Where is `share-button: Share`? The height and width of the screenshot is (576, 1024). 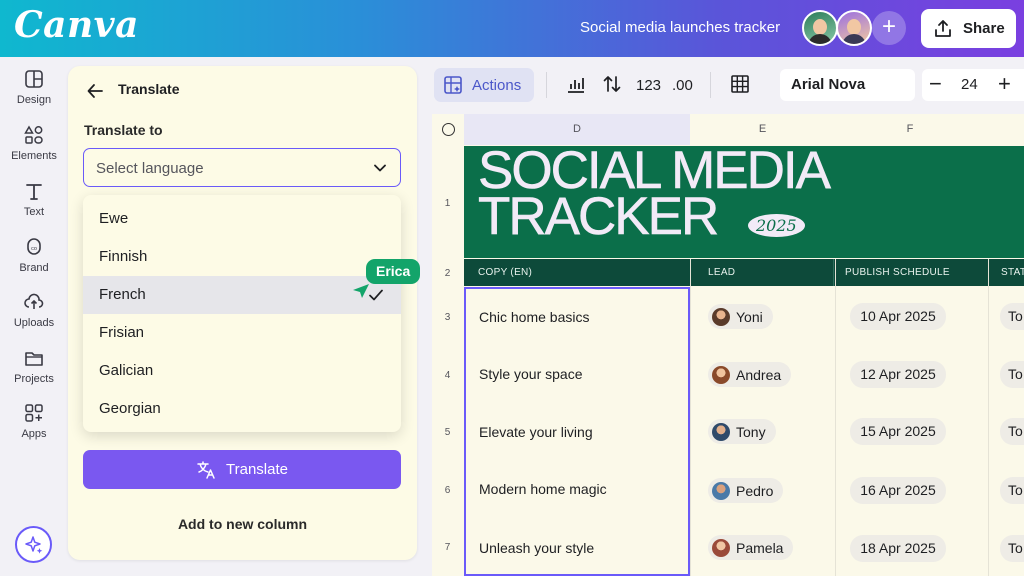 share-button: Share is located at coordinates (968, 28).